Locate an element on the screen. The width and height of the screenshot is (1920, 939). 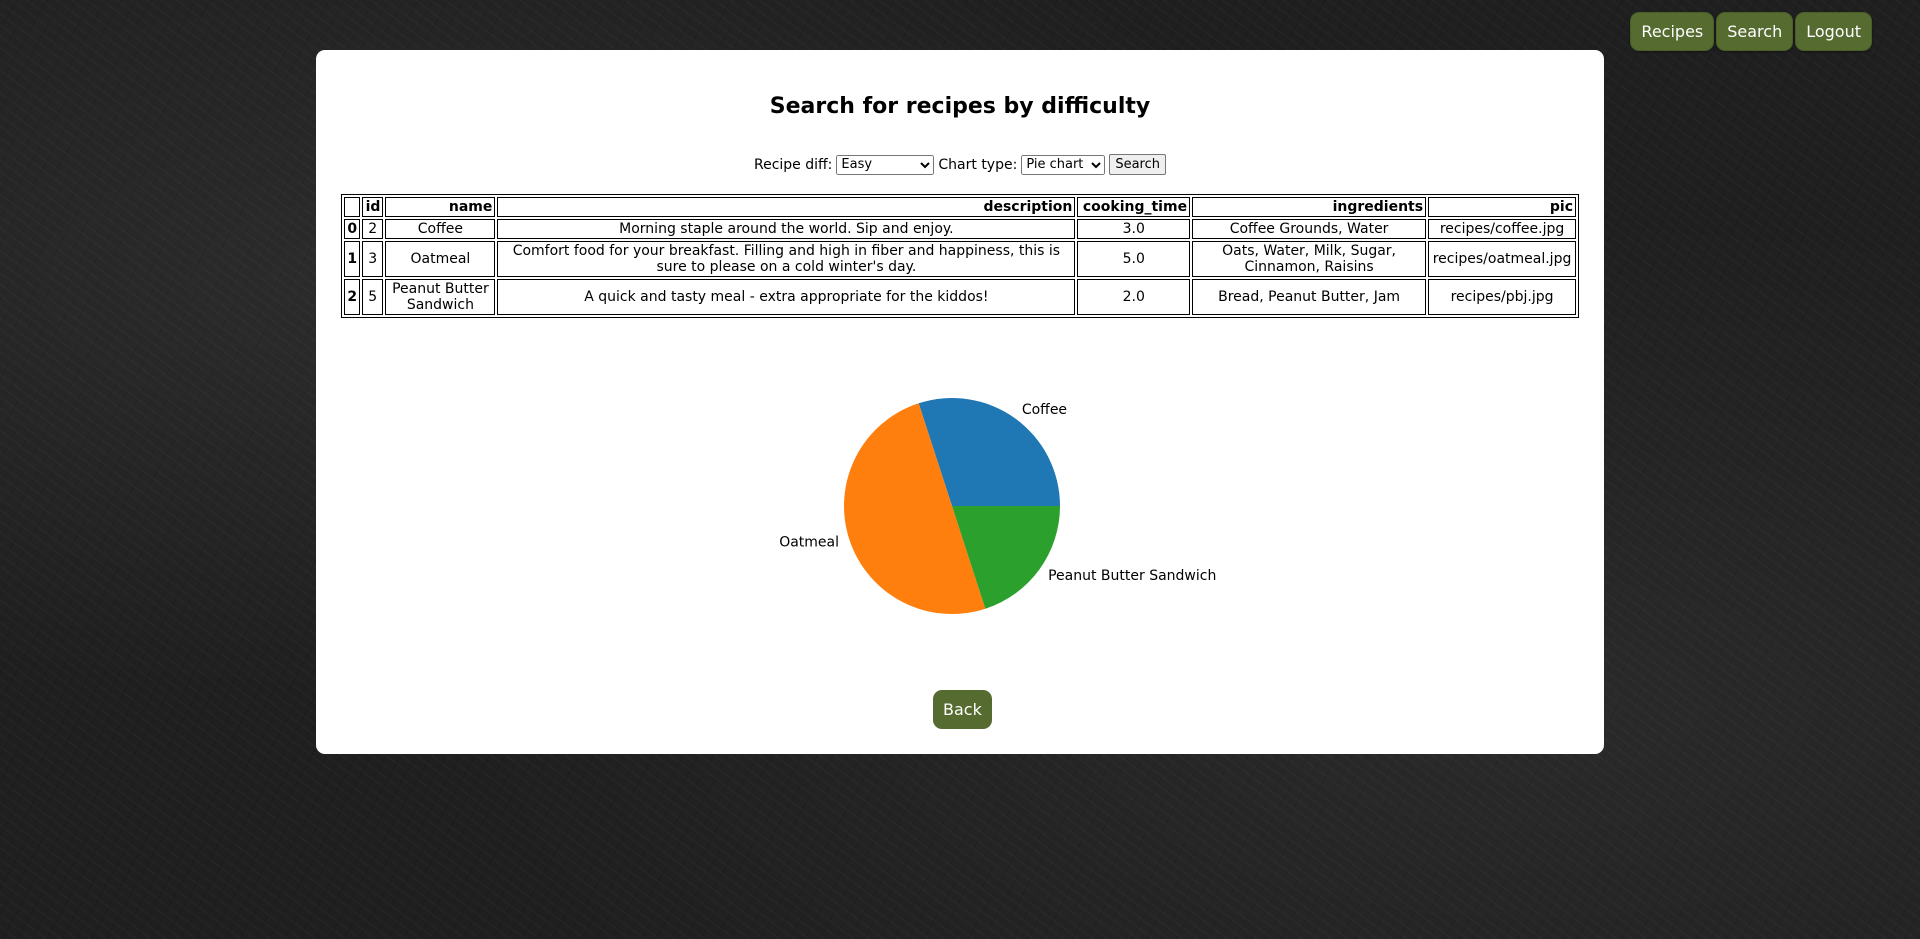
header-pic: pic is located at coordinates (1502, 207).